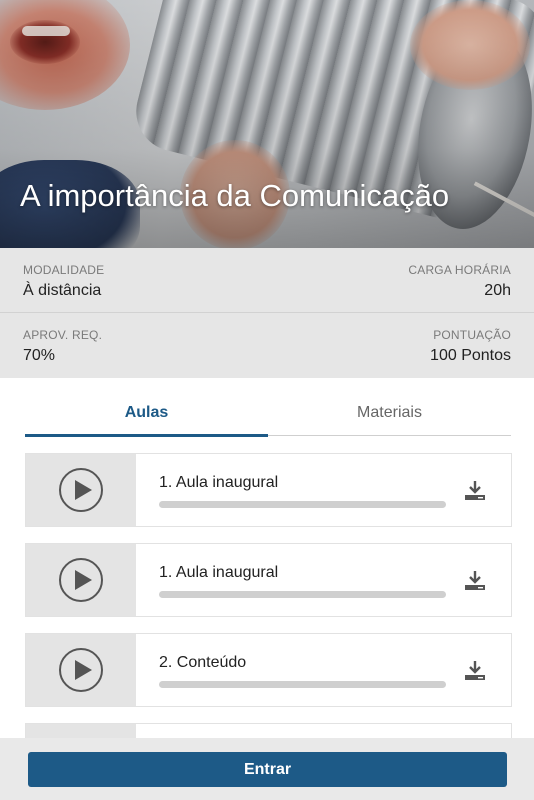 The width and height of the screenshot is (534, 800). What do you see at coordinates (62, 346) in the screenshot?
I see `aprov-req-cell: APROV. REQ. 70%` at bounding box center [62, 346].